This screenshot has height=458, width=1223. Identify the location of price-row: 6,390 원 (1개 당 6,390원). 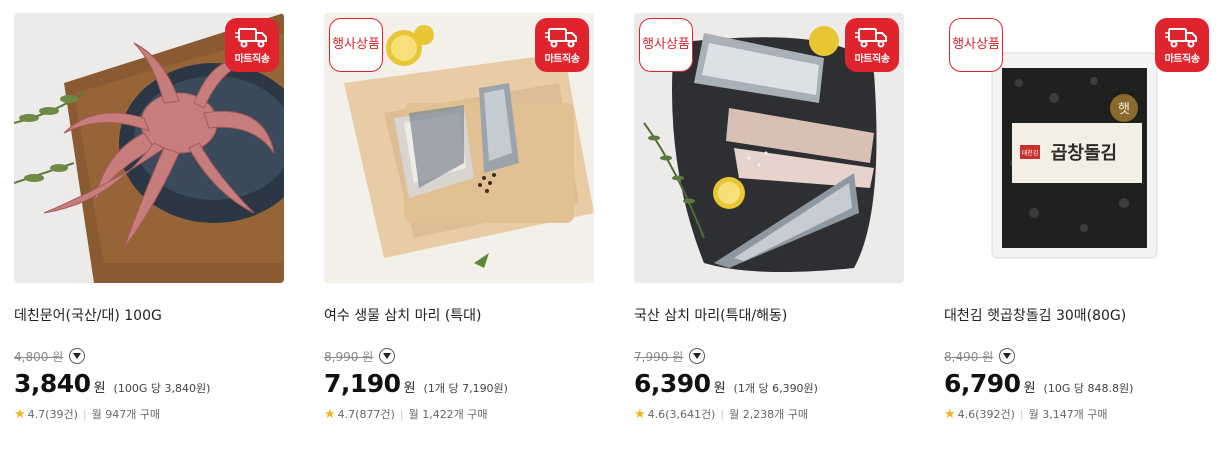
(769, 383).